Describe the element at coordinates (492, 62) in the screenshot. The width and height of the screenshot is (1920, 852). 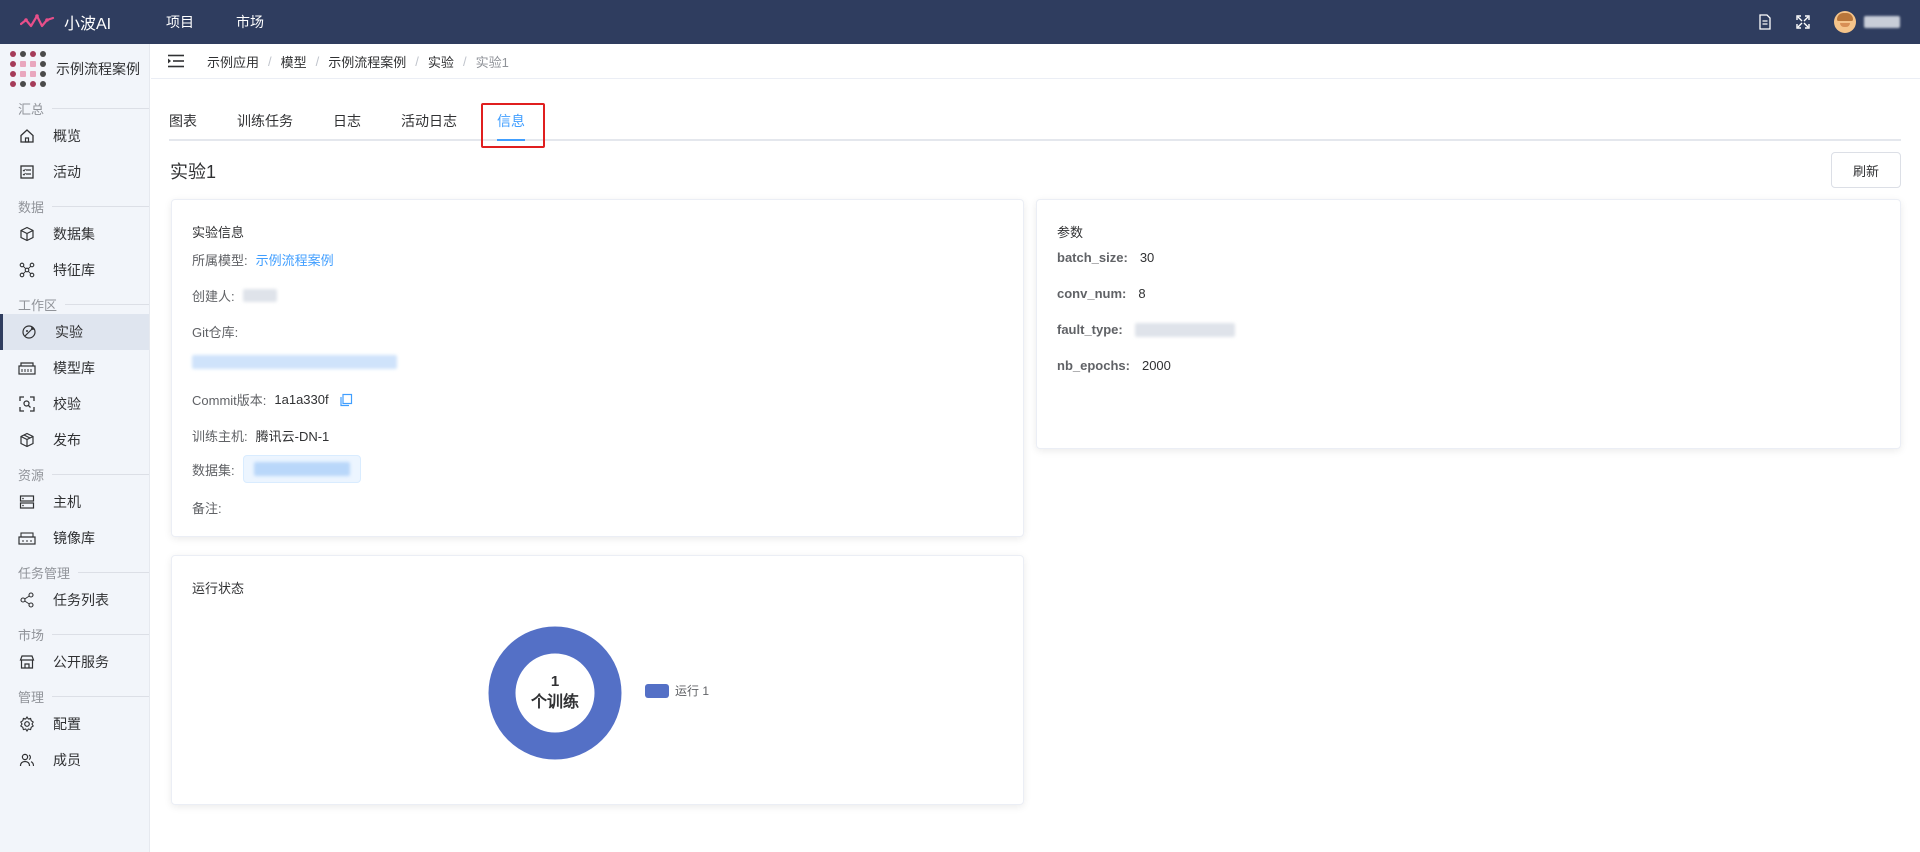
I see `breadcrumb-current: 实验1` at that location.